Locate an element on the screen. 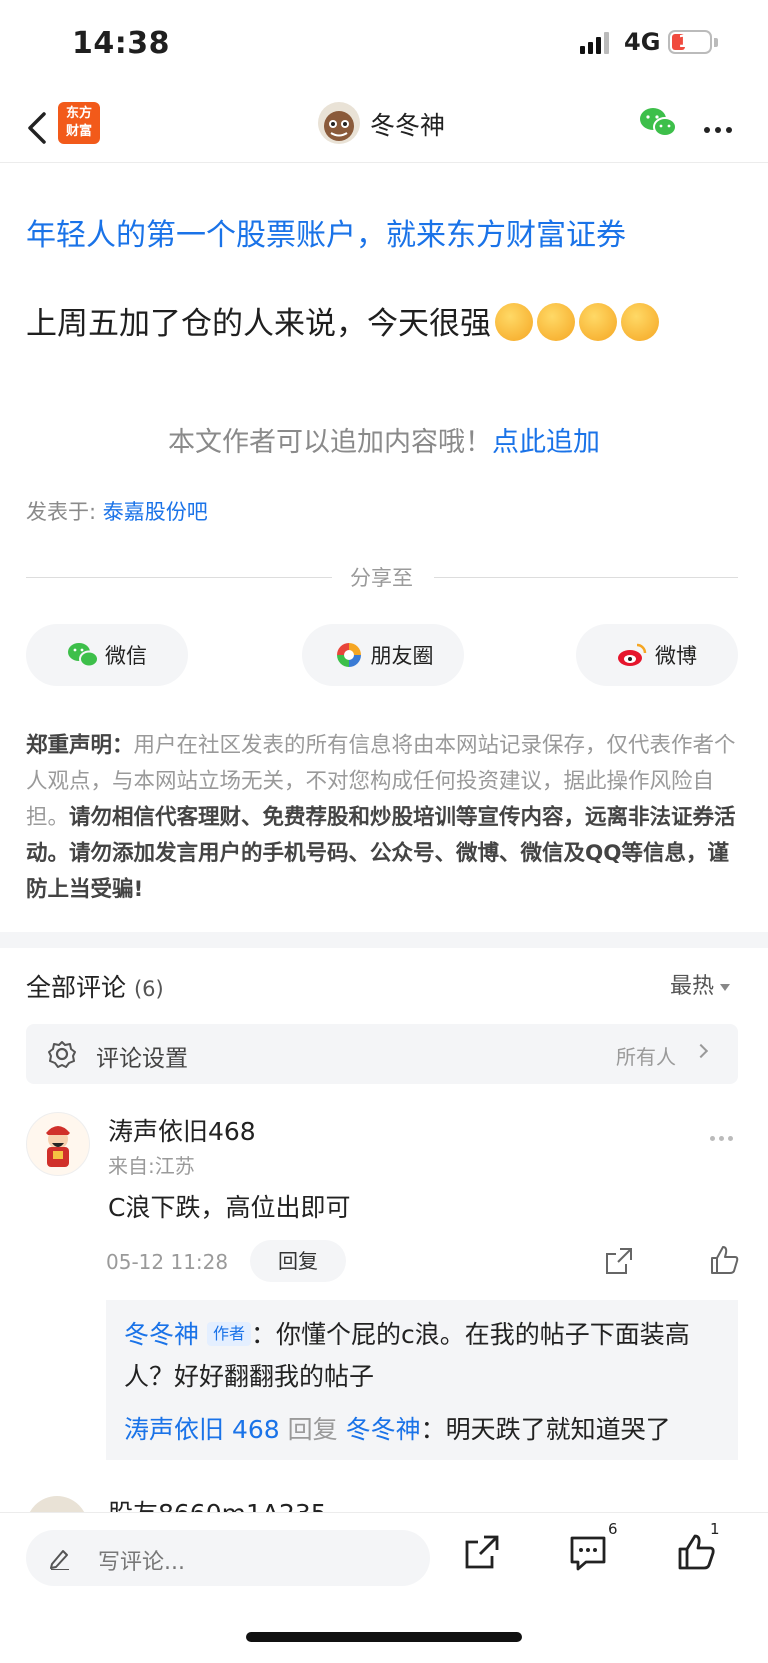  append-link: 点此追加 is located at coordinates (546, 442).